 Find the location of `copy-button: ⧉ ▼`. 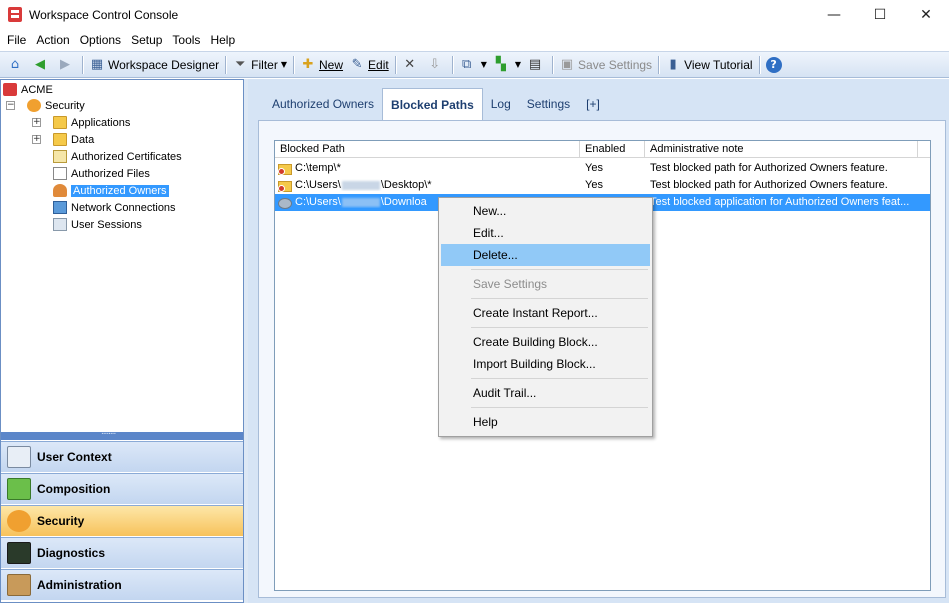

copy-button: ⧉ ▼ is located at coordinates (473, 65).